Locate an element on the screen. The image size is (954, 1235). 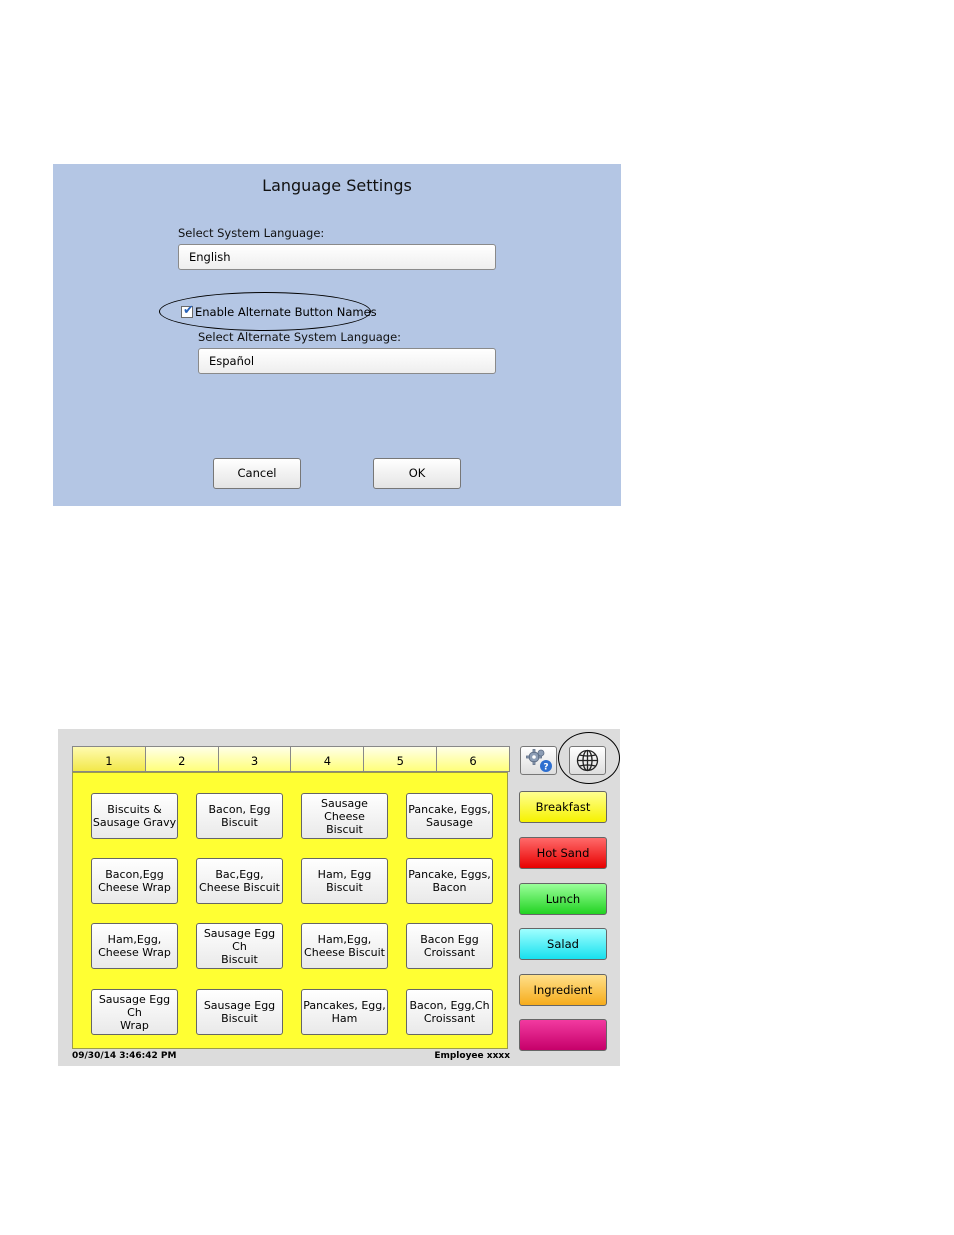
menu-item-label: Ham,Egg, Cheese Biscuit is located at coordinates (344, 946).